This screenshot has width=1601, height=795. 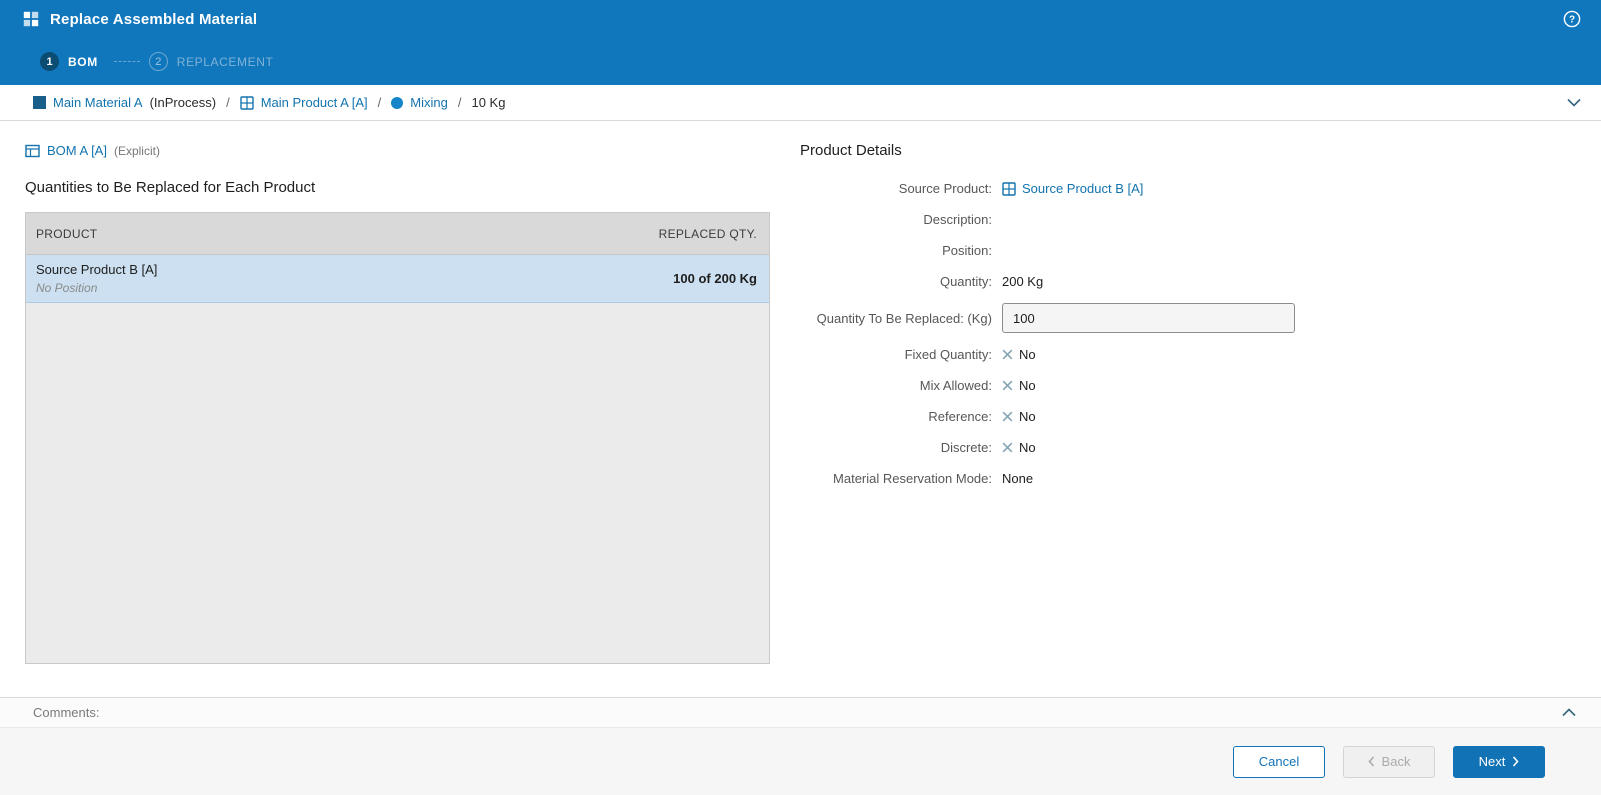 What do you see at coordinates (126, 61) in the screenshot?
I see `step-connector` at bounding box center [126, 61].